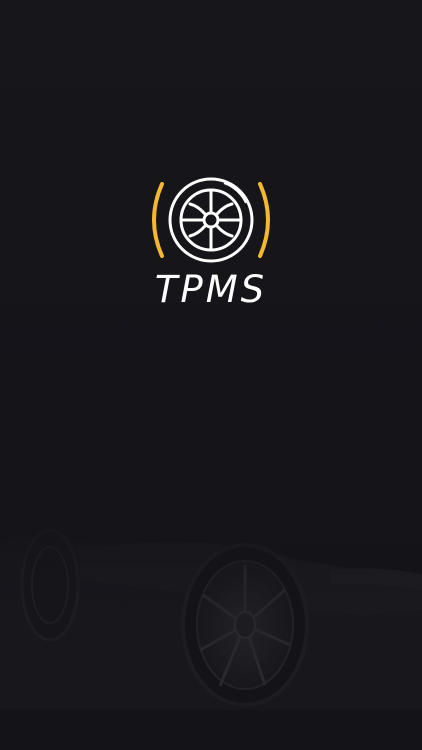 The image size is (422, 750). What do you see at coordinates (211, 289) in the screenshot?
I see `app-title: TPMS` at bounding box center [211, 289].